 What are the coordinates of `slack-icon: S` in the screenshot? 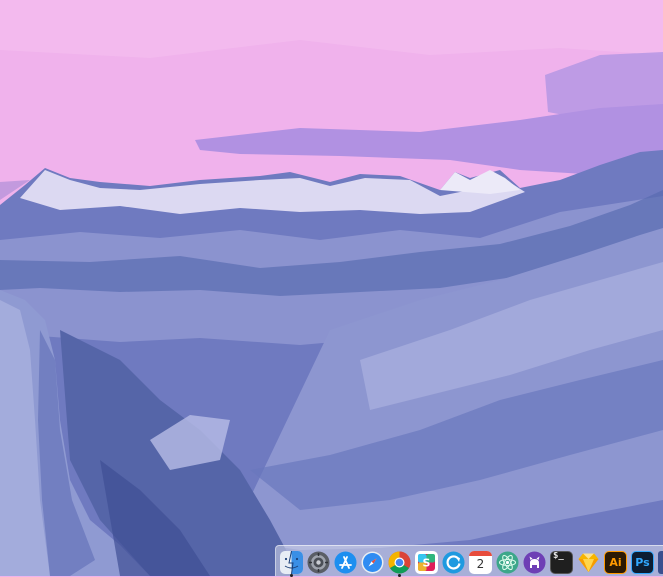 It's located at (426, 562).